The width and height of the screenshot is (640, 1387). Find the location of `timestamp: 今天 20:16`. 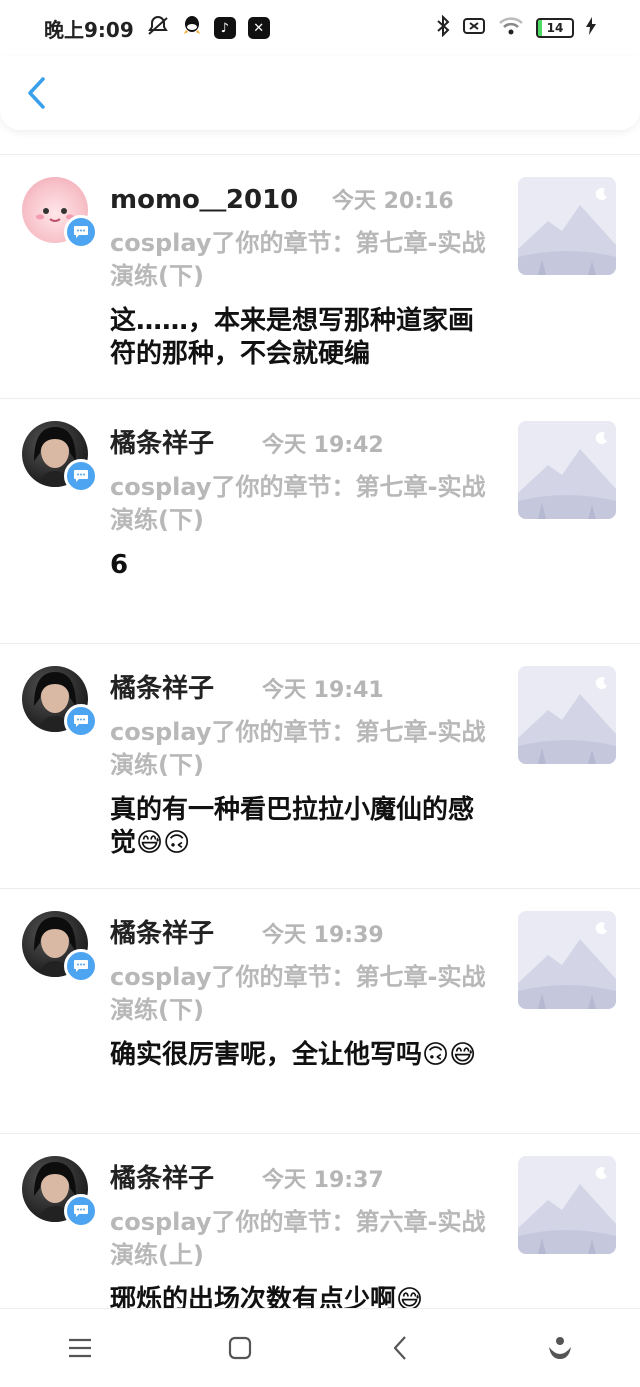

timestamp: 今天 20:16 is located at coordinates (393, 201).